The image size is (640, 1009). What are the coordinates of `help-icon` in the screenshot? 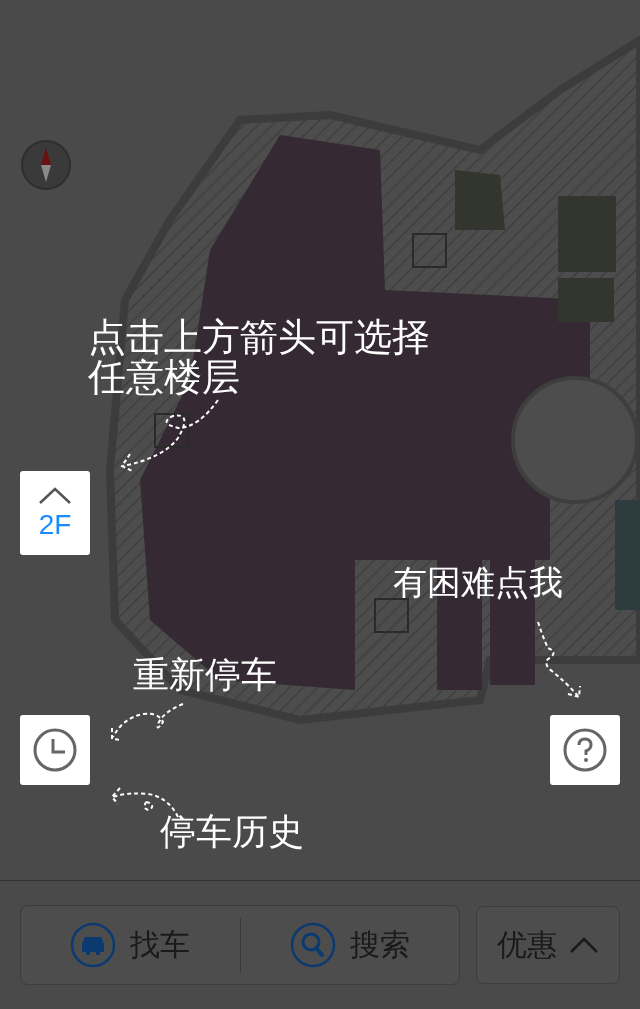 It's located at (585, 750).